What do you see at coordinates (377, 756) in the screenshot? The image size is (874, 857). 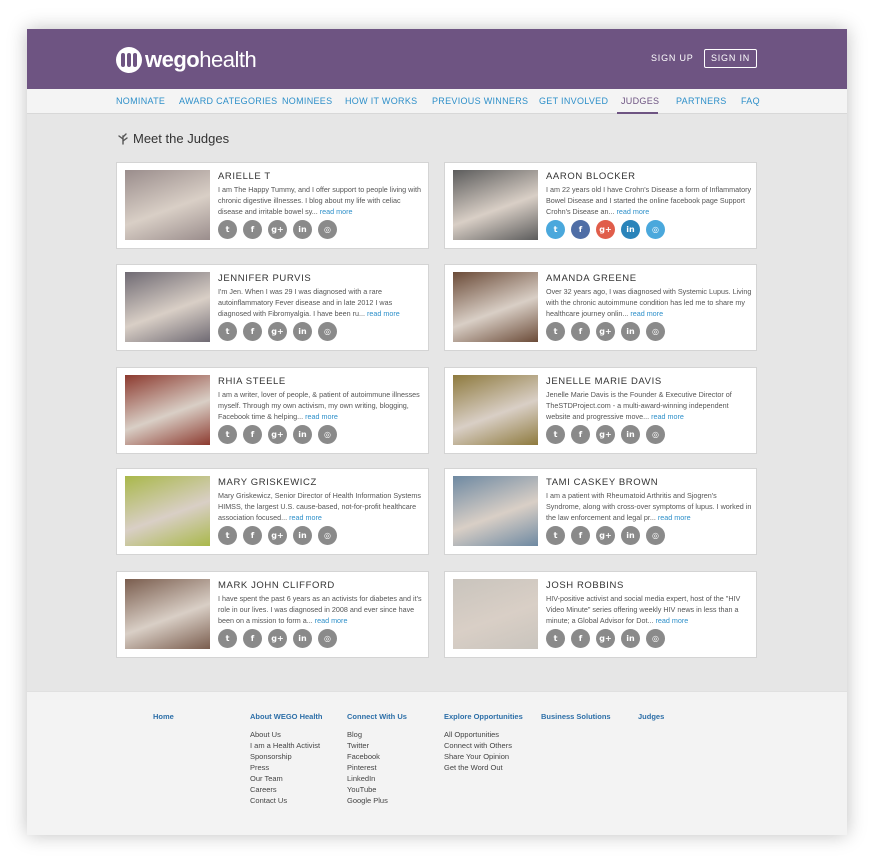 I see `footer-link: Facebook` at bounding box center [377, 756].